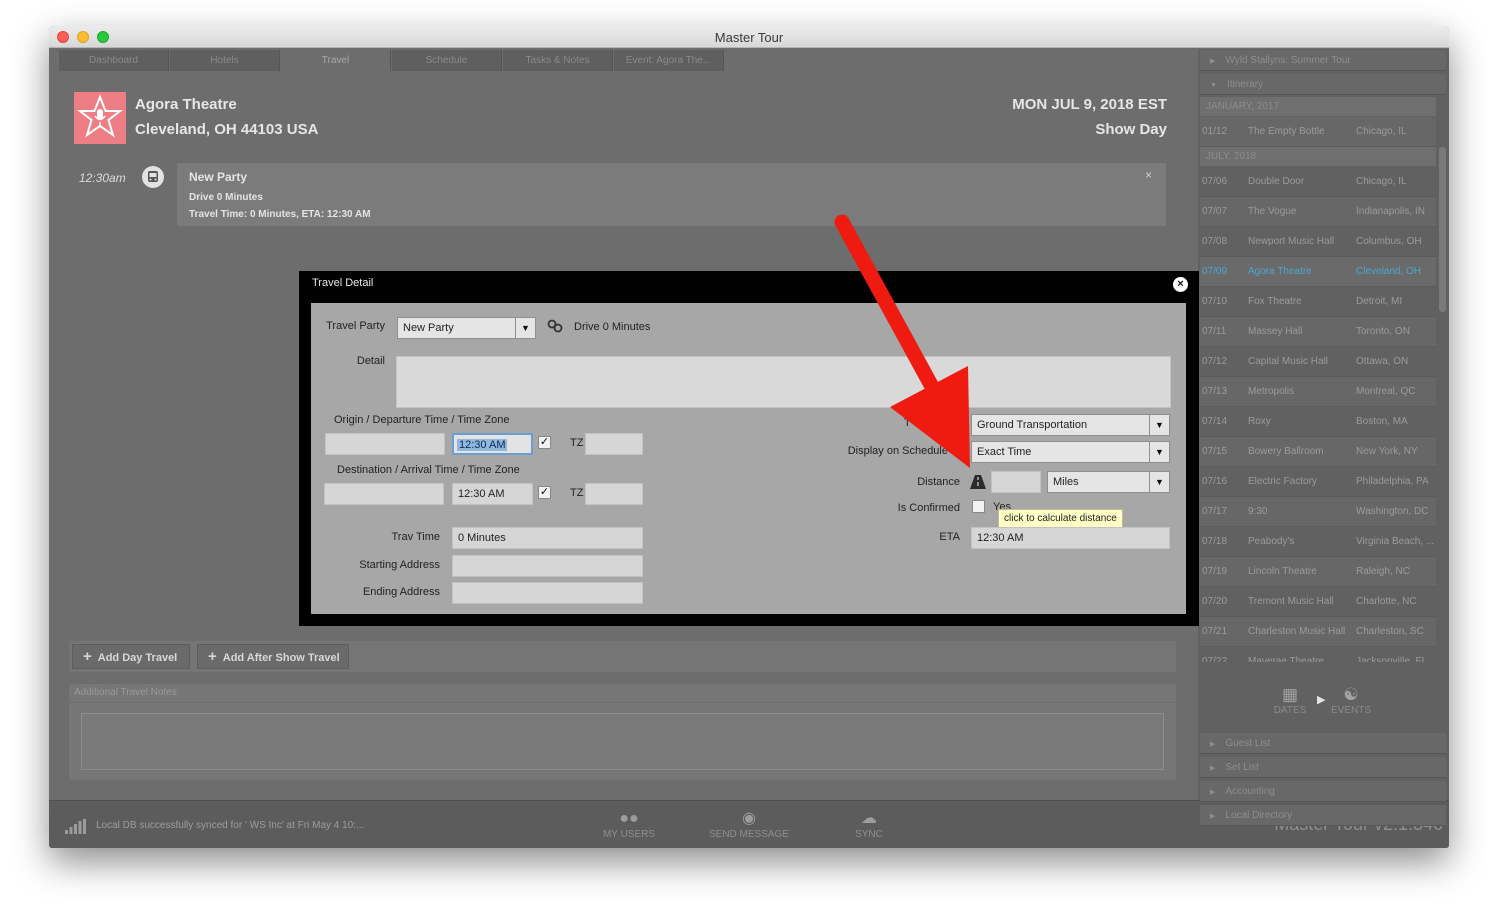 The width and height of the screenshot is (1497, 921). What do you see at coordinates (902, 341) in the screenshot?
I see `red-annotation-arrow` at bounding box center [902, 341].